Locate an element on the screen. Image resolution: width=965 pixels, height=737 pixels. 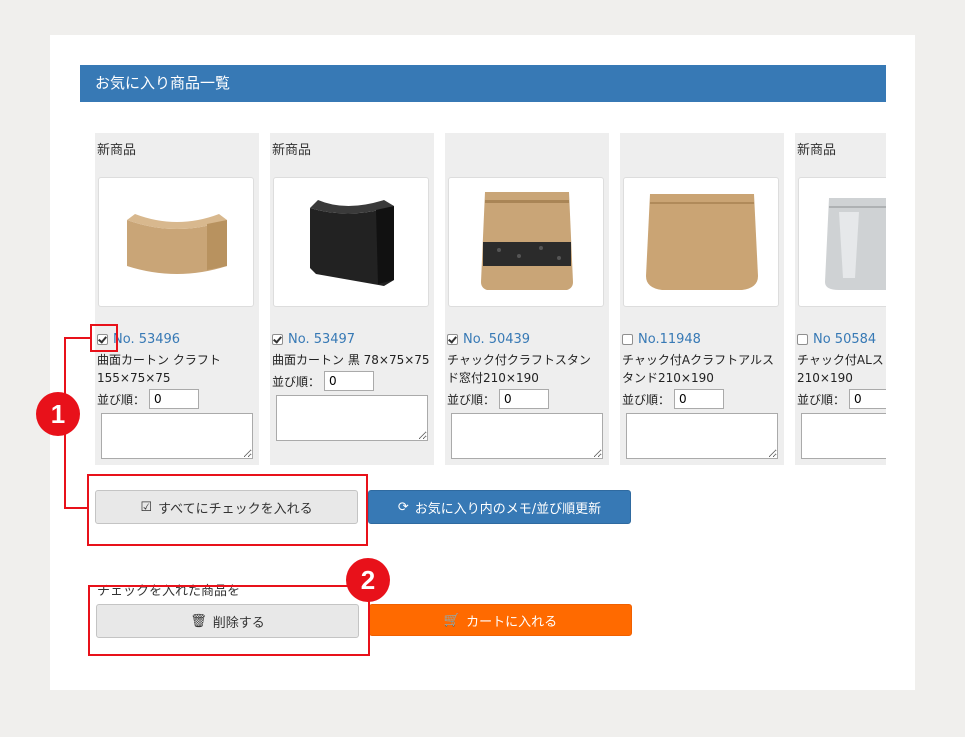
annotation-box-delete is located at coordinates (229, 620).